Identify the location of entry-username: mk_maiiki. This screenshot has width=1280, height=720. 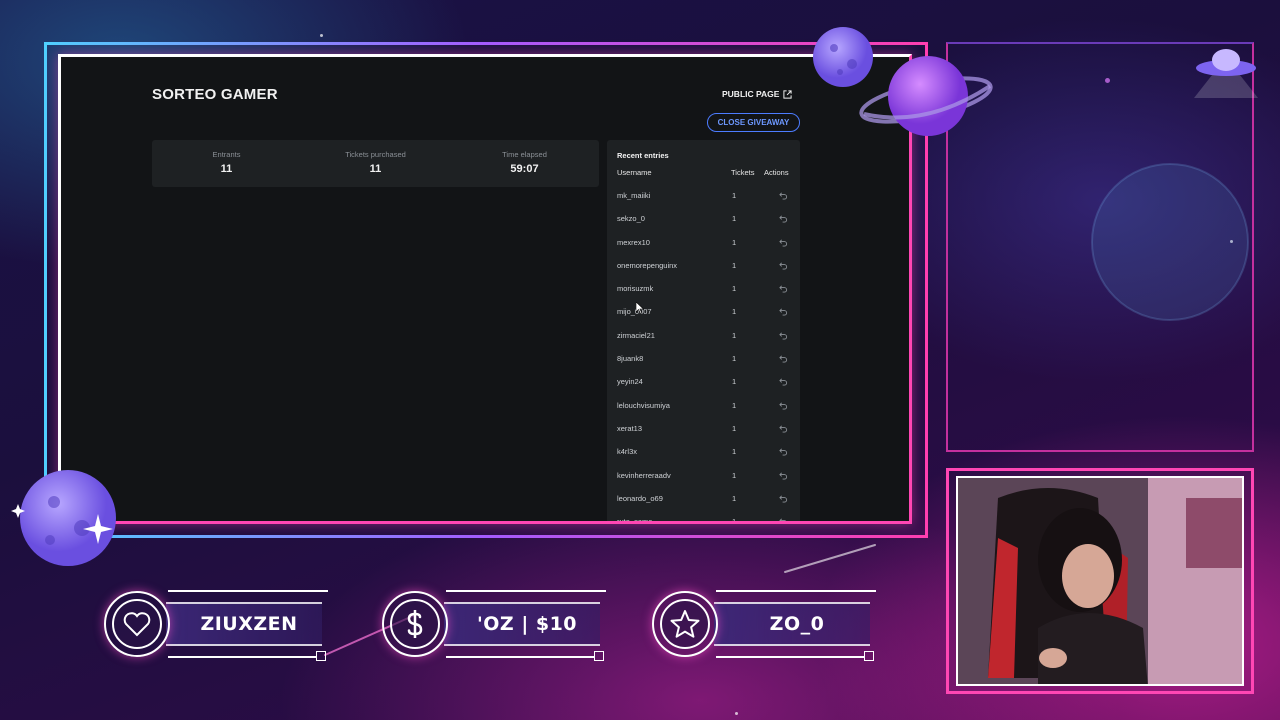
(634, 195).